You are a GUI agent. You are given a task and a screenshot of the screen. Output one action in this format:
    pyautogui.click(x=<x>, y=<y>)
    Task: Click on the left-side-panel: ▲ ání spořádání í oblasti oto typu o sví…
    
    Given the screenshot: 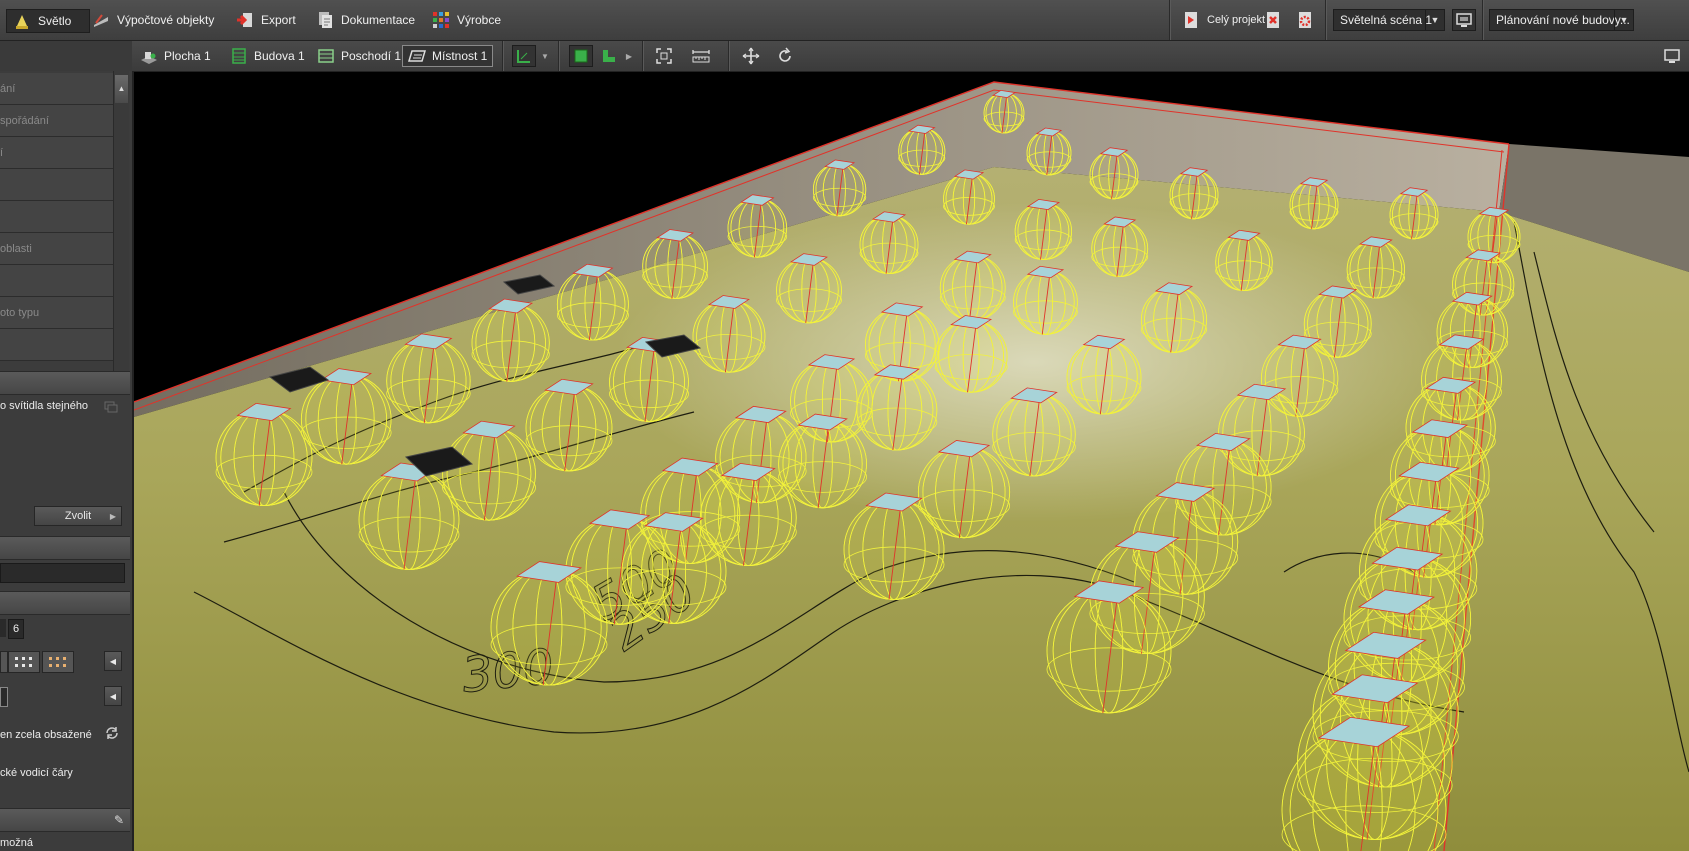 What is the action you would take?
    pyautogui.click(x=67, y=461)
    